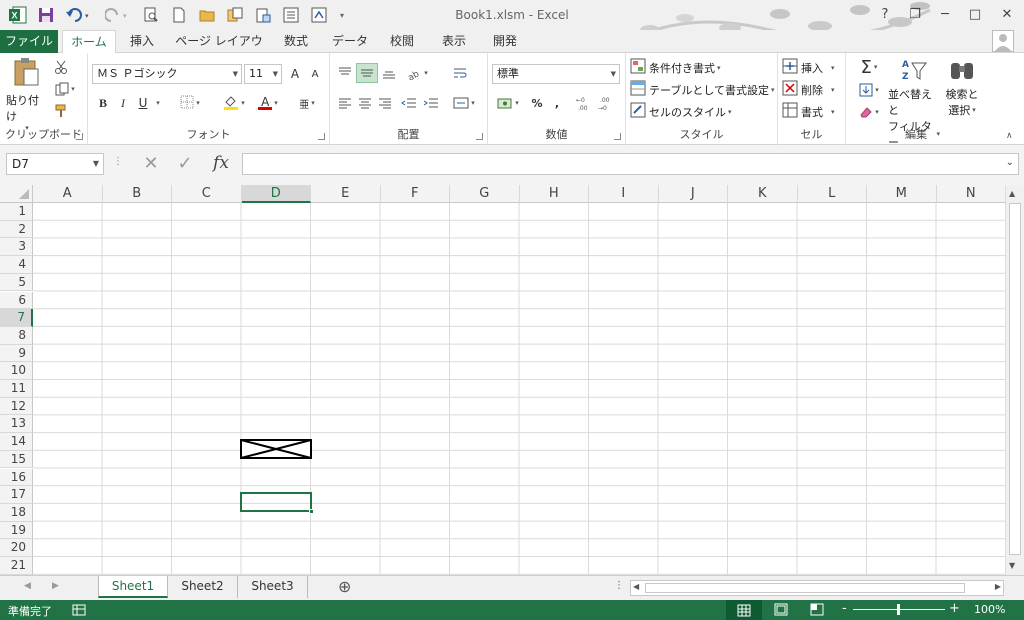 The image size is (1024, 620). I want to click on column-header: F, so click(415, 194).